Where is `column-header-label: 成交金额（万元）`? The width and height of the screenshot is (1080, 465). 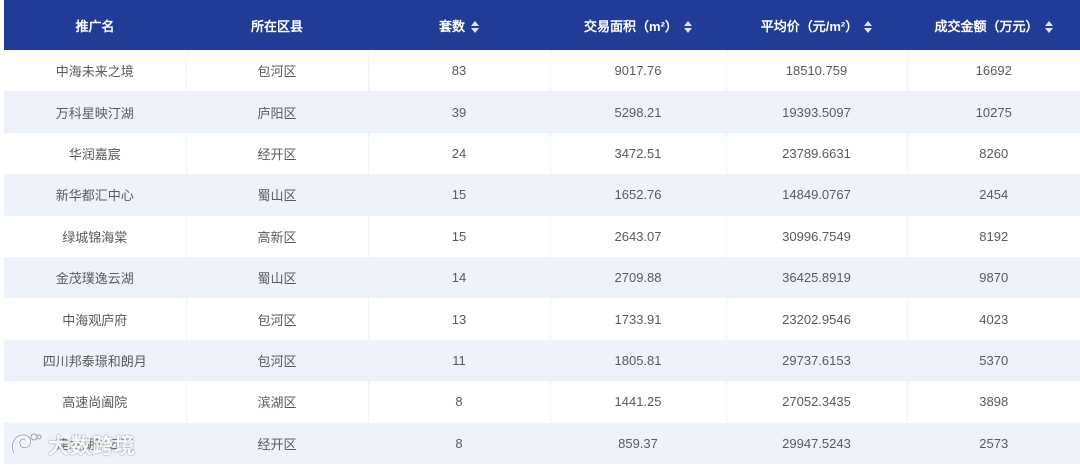
column-header-label: 成交金额（万元） is located at coordinates (986, 26).